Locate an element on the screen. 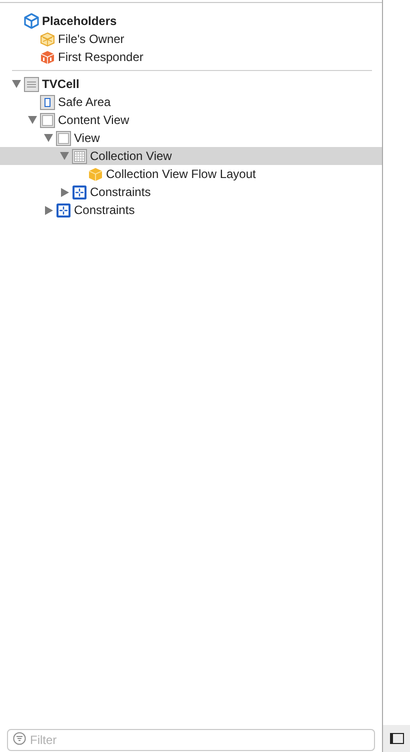 The image size is (410, 752). outline-item: Placeholders is located at coordinates (191, 21).